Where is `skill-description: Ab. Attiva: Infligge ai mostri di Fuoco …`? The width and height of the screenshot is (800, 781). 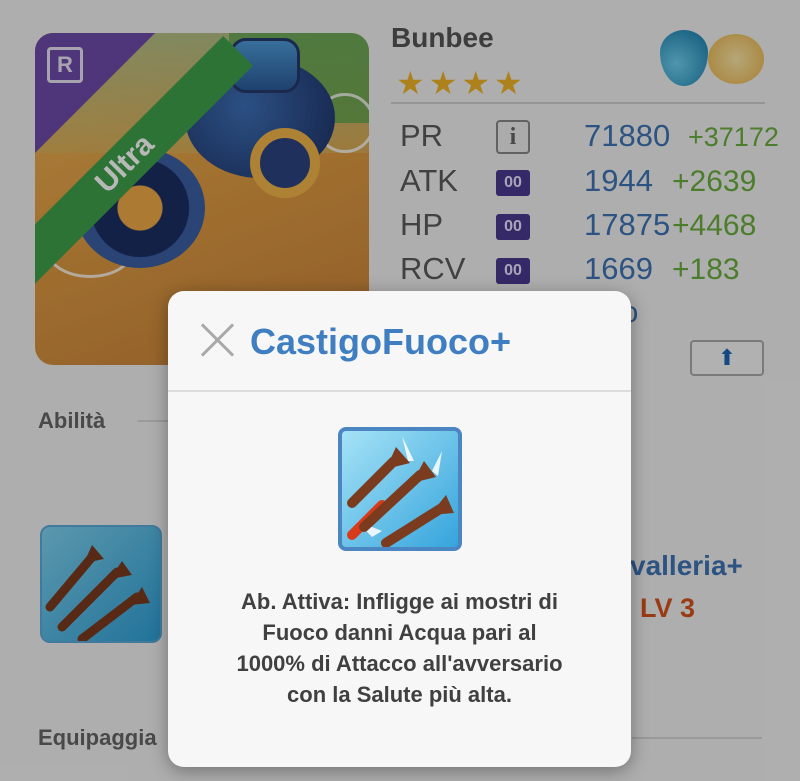
skill-description: Ab. Attiva: Infligge ai mostri di Fuoco … is located at coordinates (399, 648).